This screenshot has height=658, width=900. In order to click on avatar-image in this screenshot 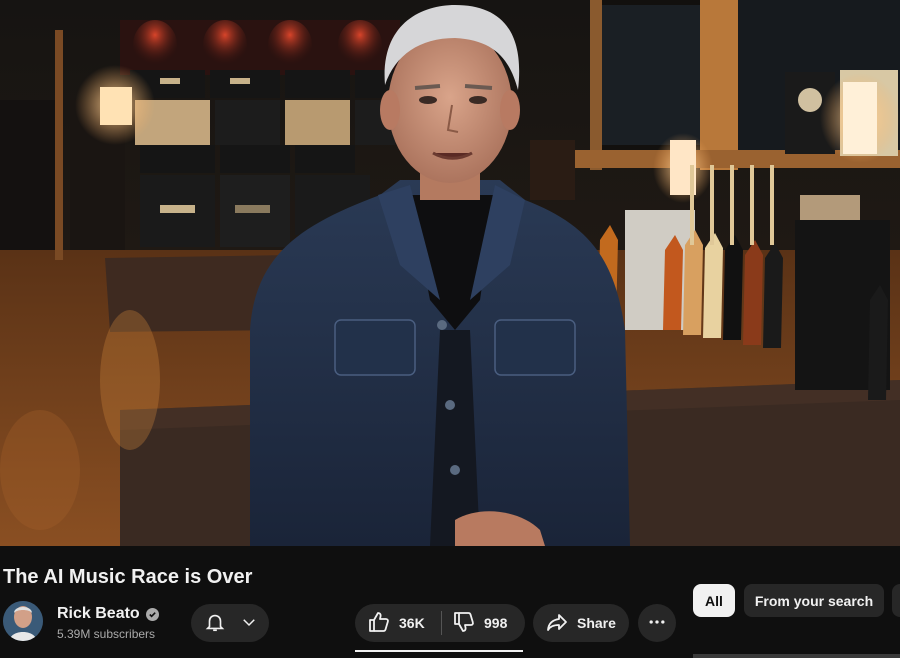, I will do `click(23, 621)`.